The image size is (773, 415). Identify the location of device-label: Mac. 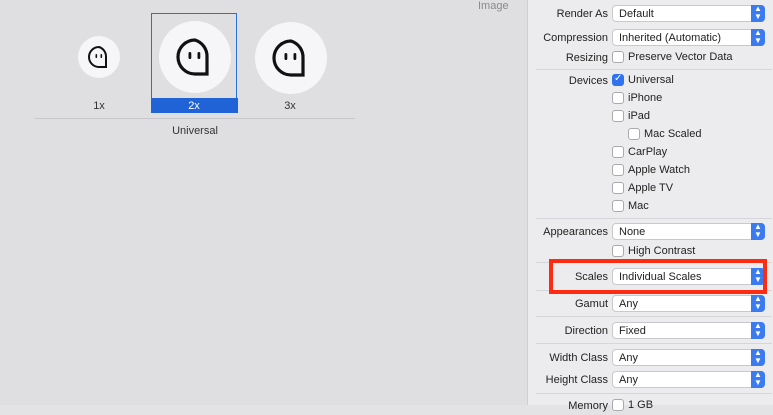
(638, 206).